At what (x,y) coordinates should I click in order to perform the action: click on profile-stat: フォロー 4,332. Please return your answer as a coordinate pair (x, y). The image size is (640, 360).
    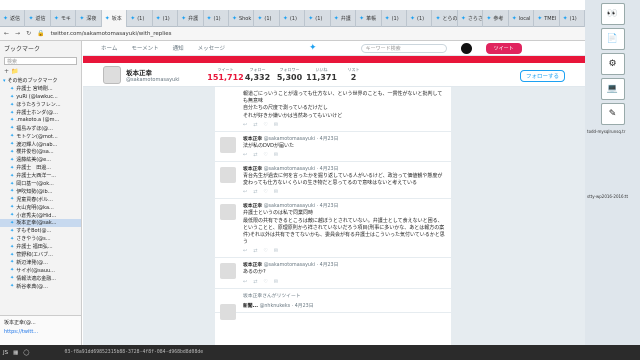
    Looking at the image, I should click on (258, 74).